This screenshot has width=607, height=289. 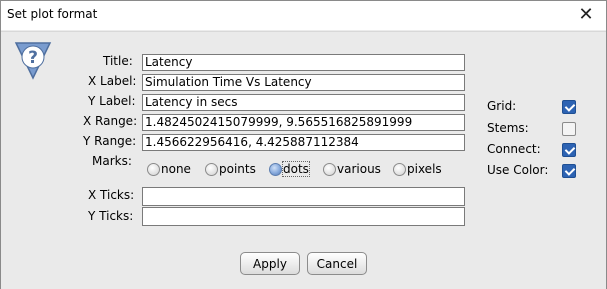 I want to click on yrange-input: 1.456622956416, 4.425887112384, so click(x=303, y=142).